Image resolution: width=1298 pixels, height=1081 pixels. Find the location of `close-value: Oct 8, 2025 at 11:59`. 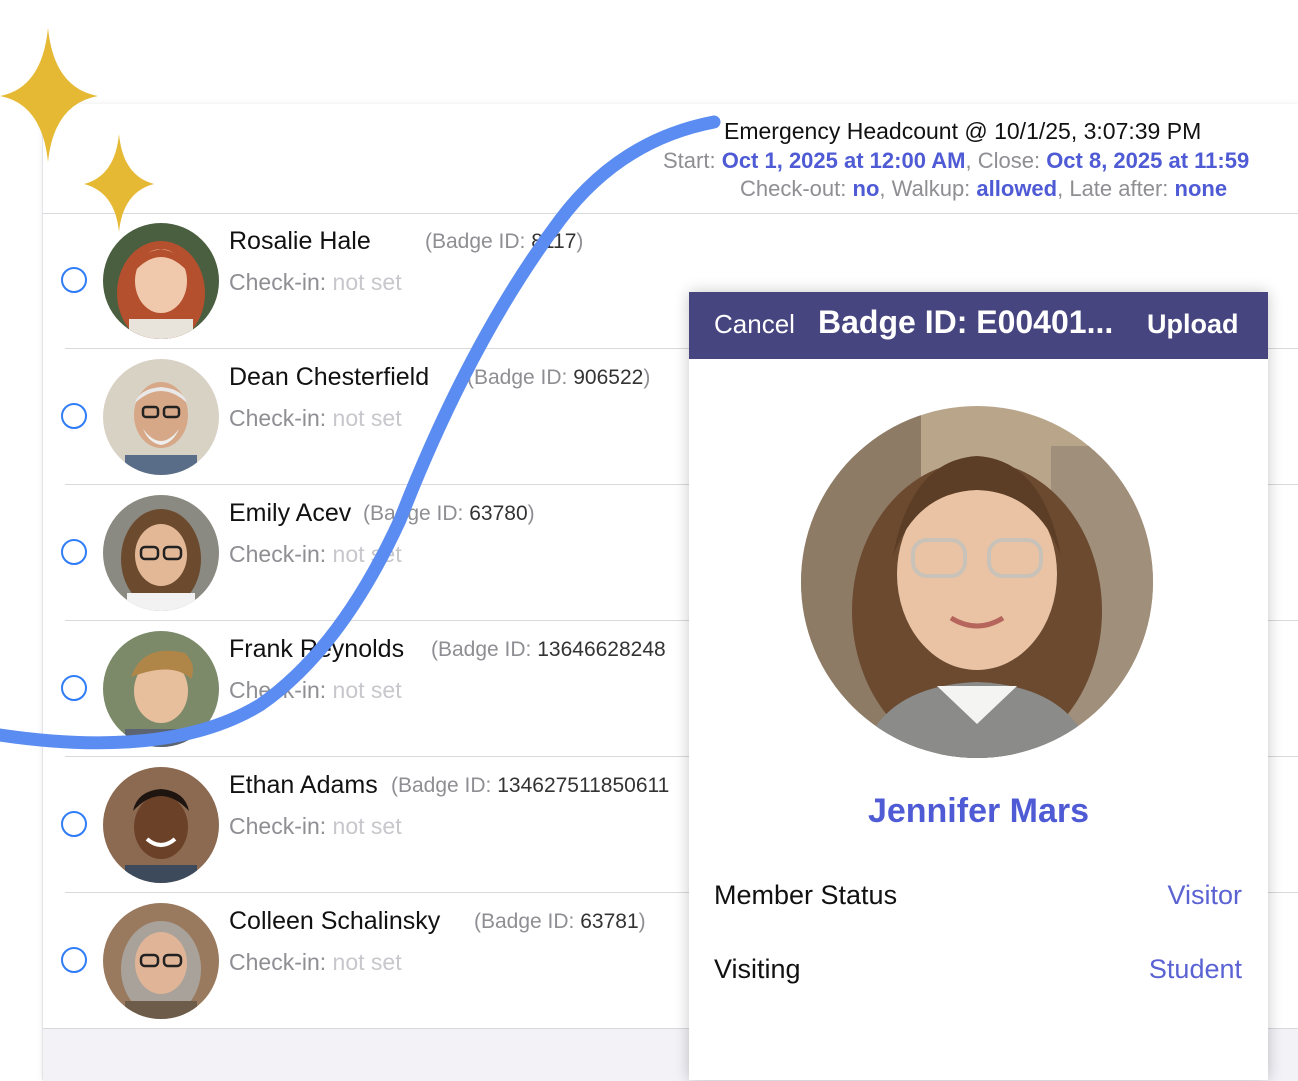

close-value: Oct 8, 2025 at 11:59 is located at coordinates (1147, 160).